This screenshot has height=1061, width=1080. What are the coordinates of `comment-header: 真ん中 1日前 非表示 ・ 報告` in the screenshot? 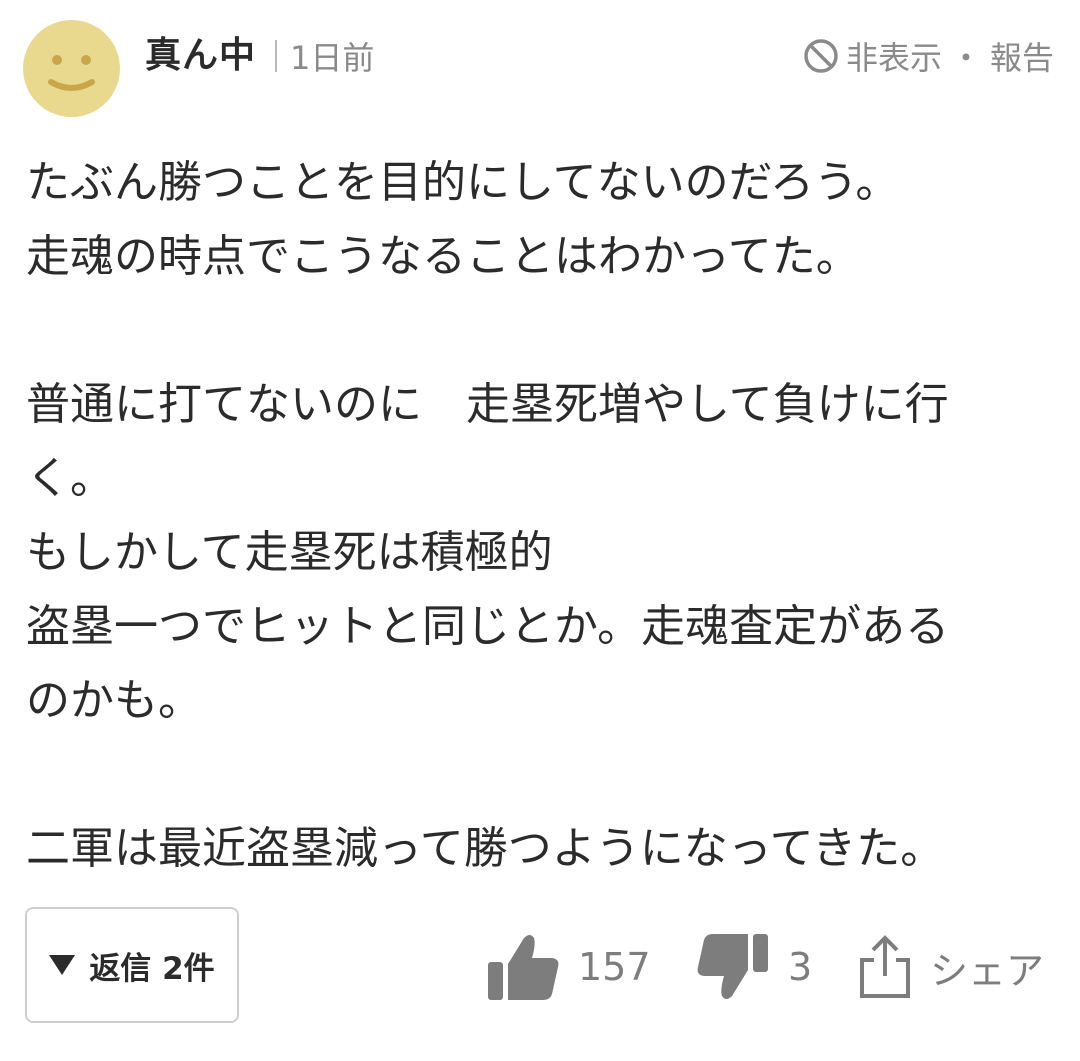 It's located at (540, 60).